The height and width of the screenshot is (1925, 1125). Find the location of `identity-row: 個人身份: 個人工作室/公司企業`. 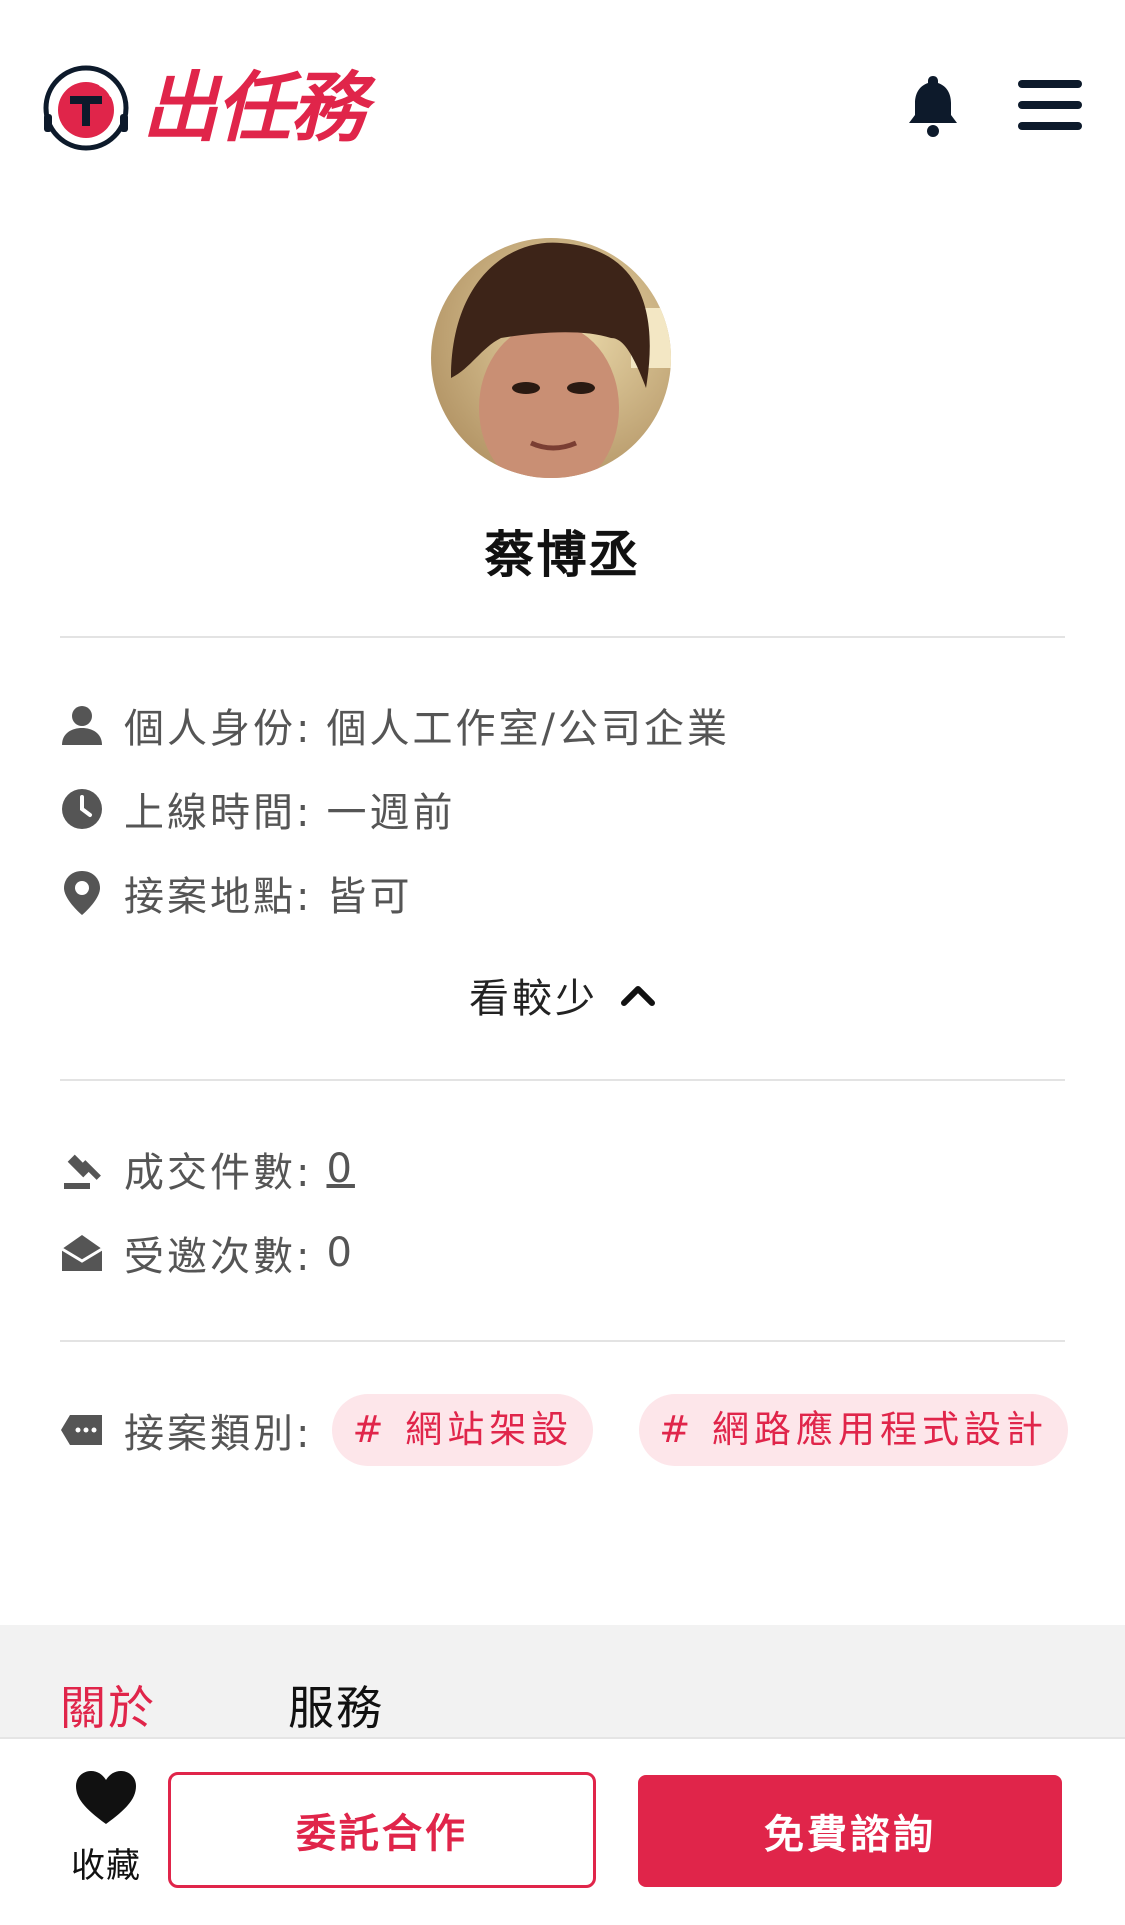

identity-row: 個人身份: 個人工作室/公司企業 is located at coordinates (395, 725).